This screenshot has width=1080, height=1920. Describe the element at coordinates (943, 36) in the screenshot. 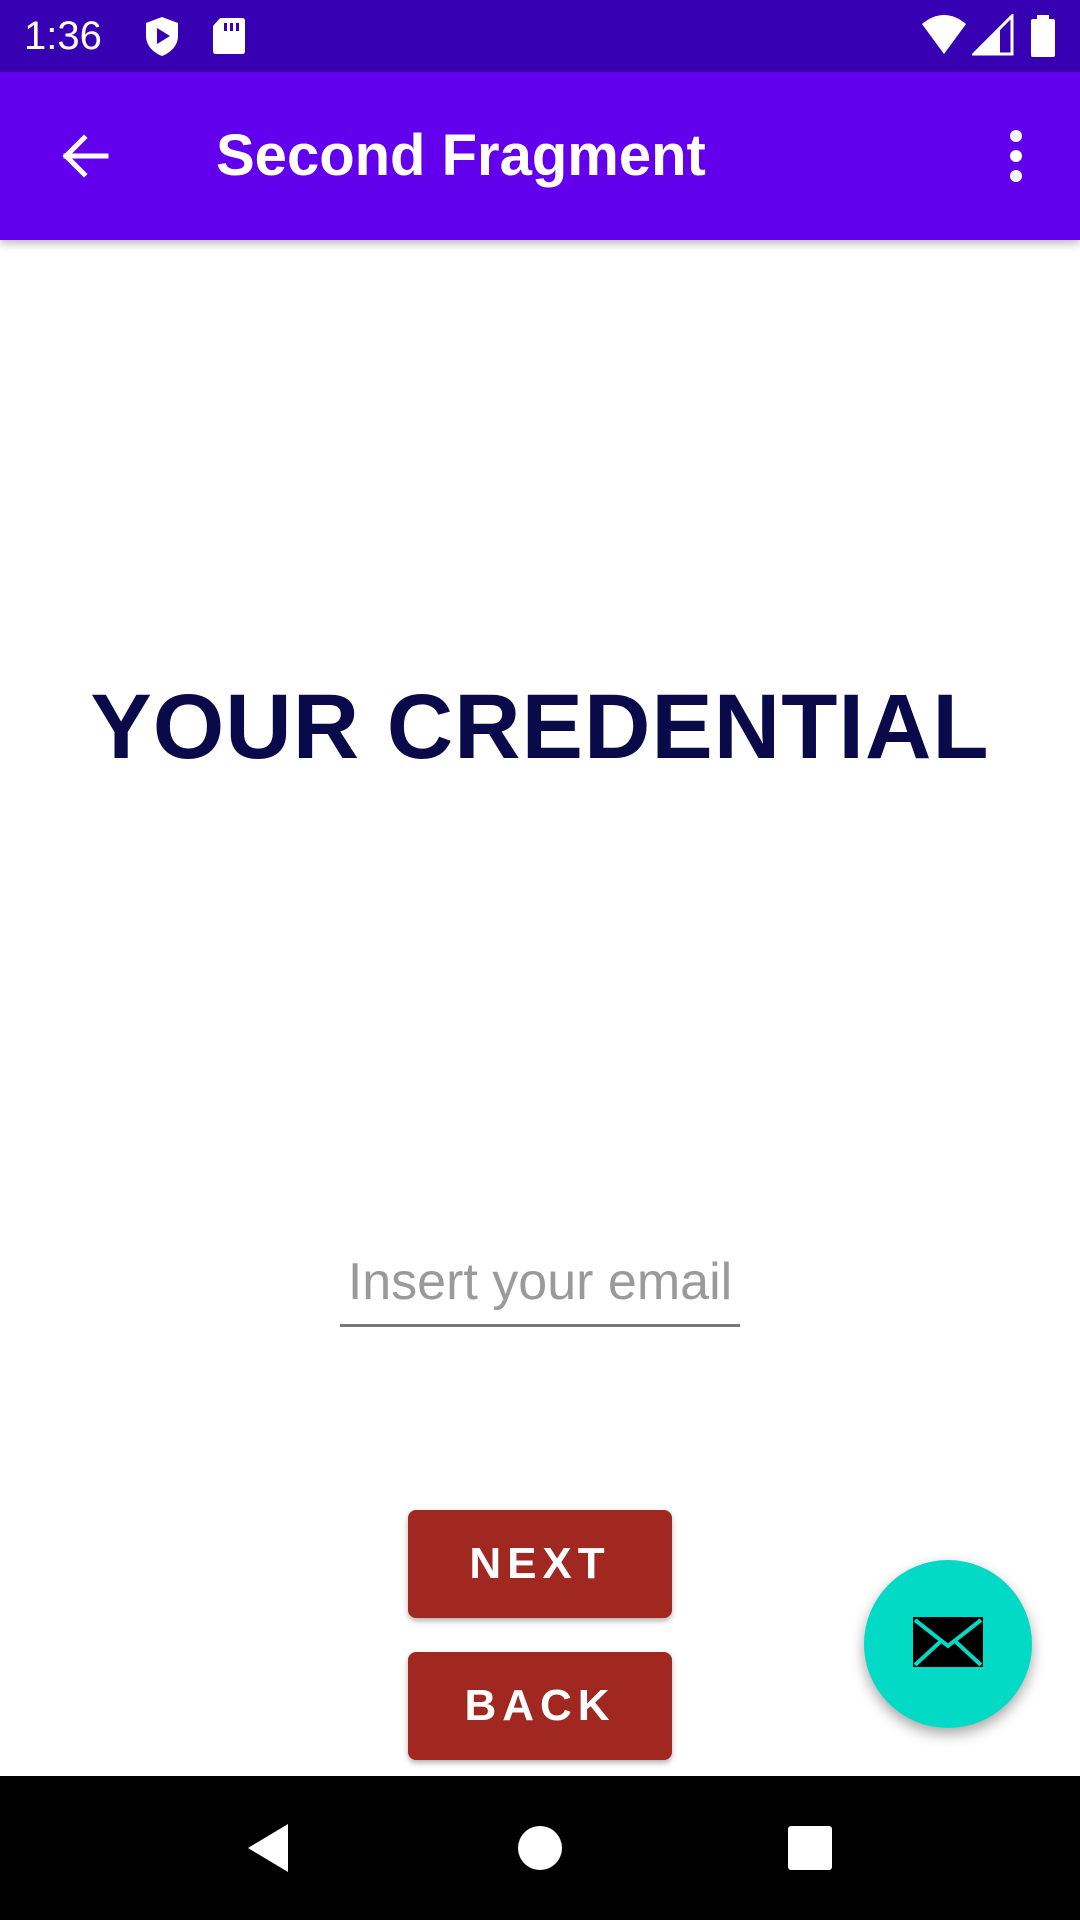

I see `wifi-icon` at that location.